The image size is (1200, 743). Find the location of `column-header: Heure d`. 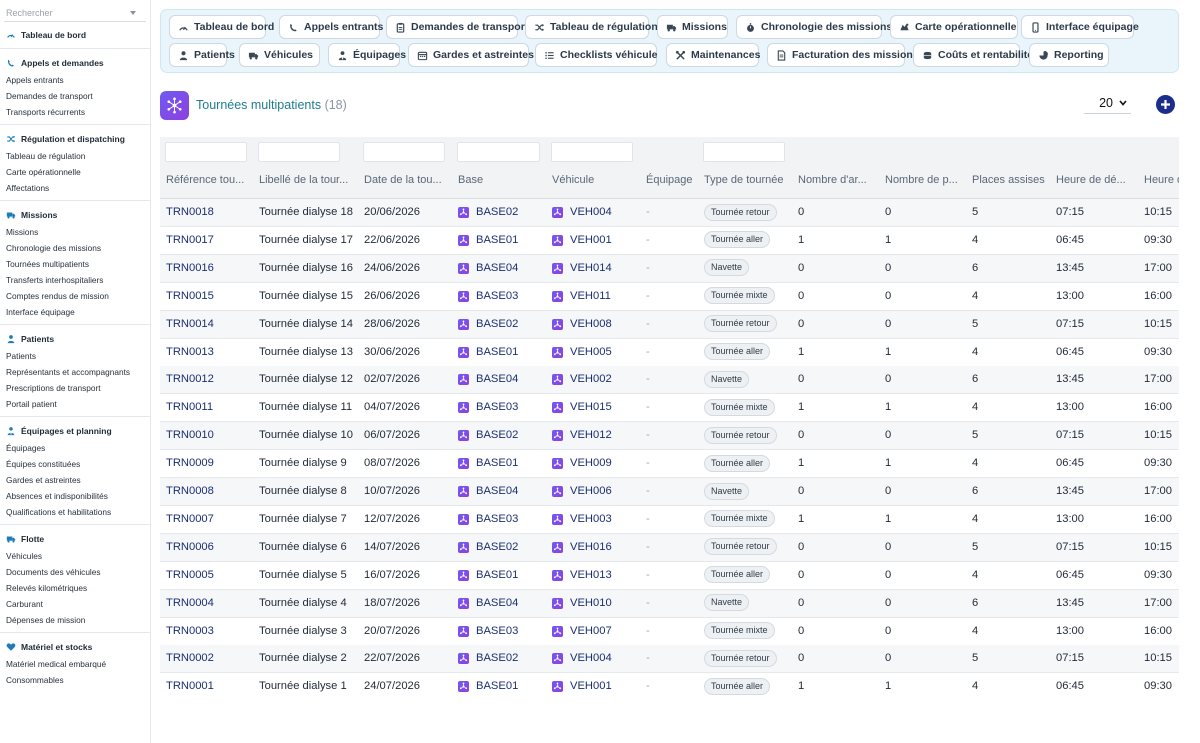

column-header: Heure d is located at coordinates (1161, 184).